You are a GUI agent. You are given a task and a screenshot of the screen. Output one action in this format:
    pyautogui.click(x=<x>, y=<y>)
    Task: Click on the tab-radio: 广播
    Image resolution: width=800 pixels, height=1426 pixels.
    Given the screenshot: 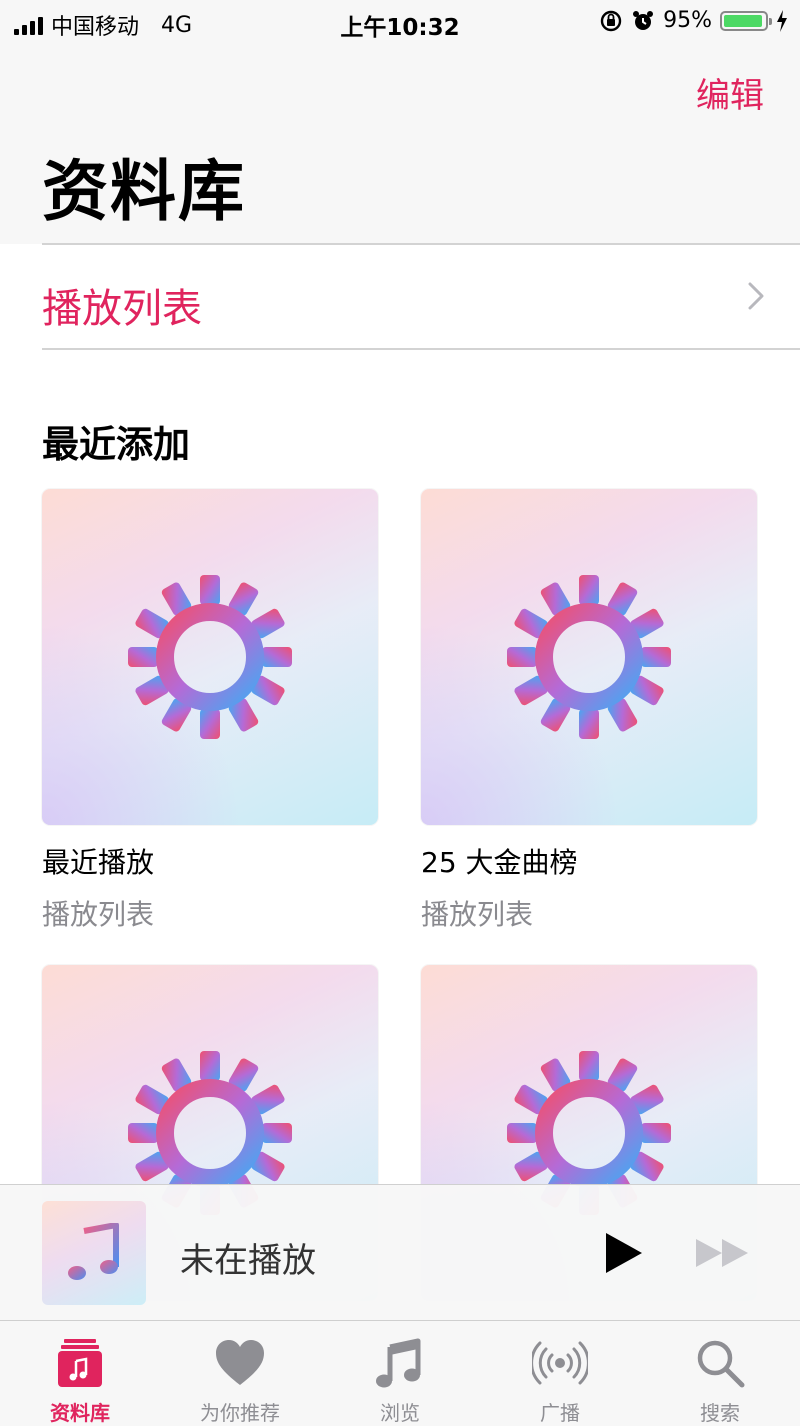 What is the action you would take?
    pyautogui.click(x=560, y=1373)
    